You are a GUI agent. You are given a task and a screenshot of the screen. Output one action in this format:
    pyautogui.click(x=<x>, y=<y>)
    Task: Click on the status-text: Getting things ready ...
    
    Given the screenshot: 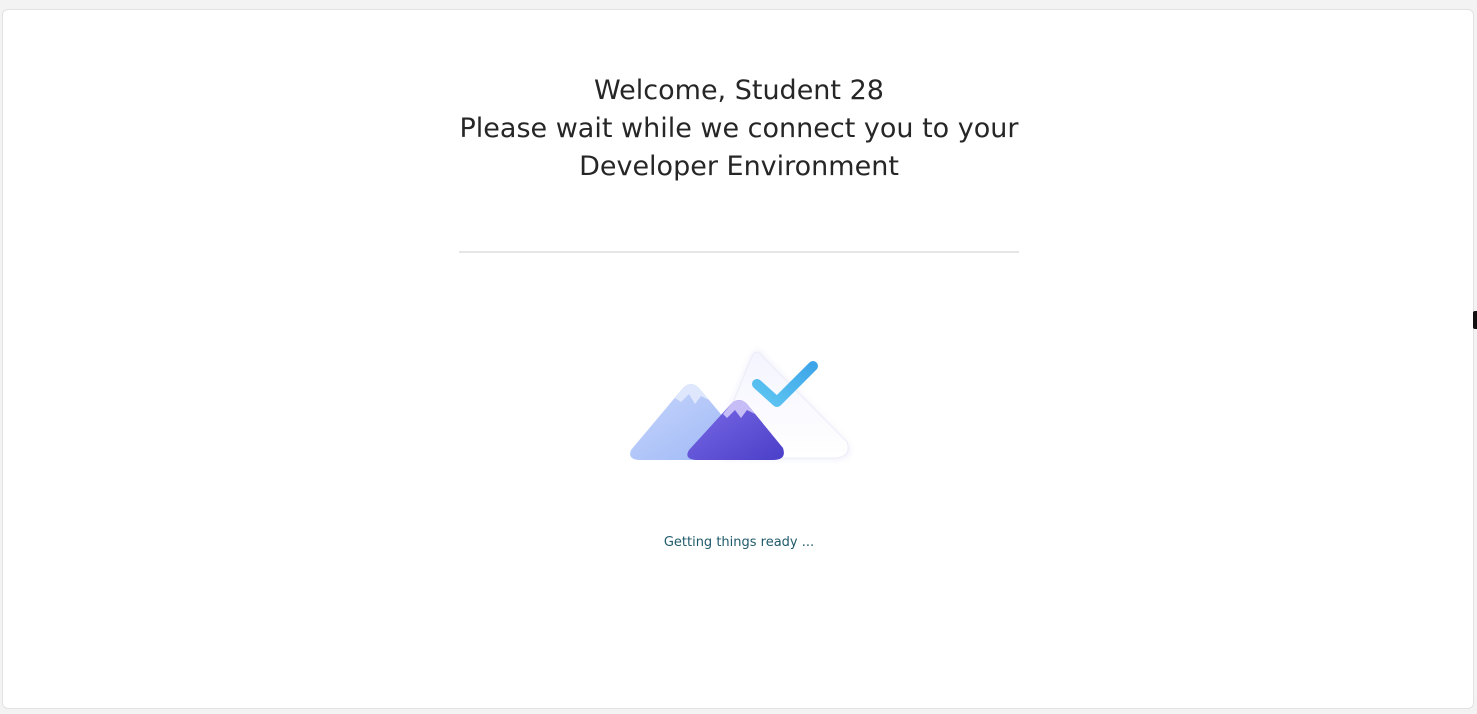 What is the action you would take?
    pyautogui.click(x=739, y=542)
    